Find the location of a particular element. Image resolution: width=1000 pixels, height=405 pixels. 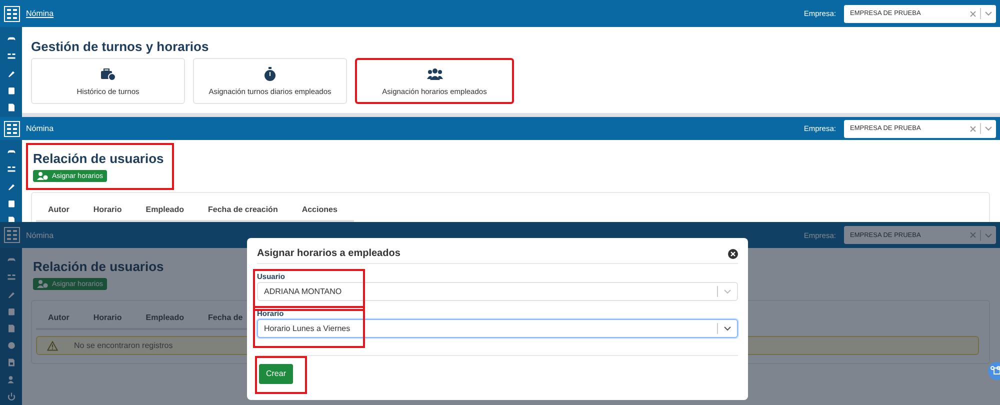

select-field: ADRIANA MONTANO is located at coordinates (497, 291).